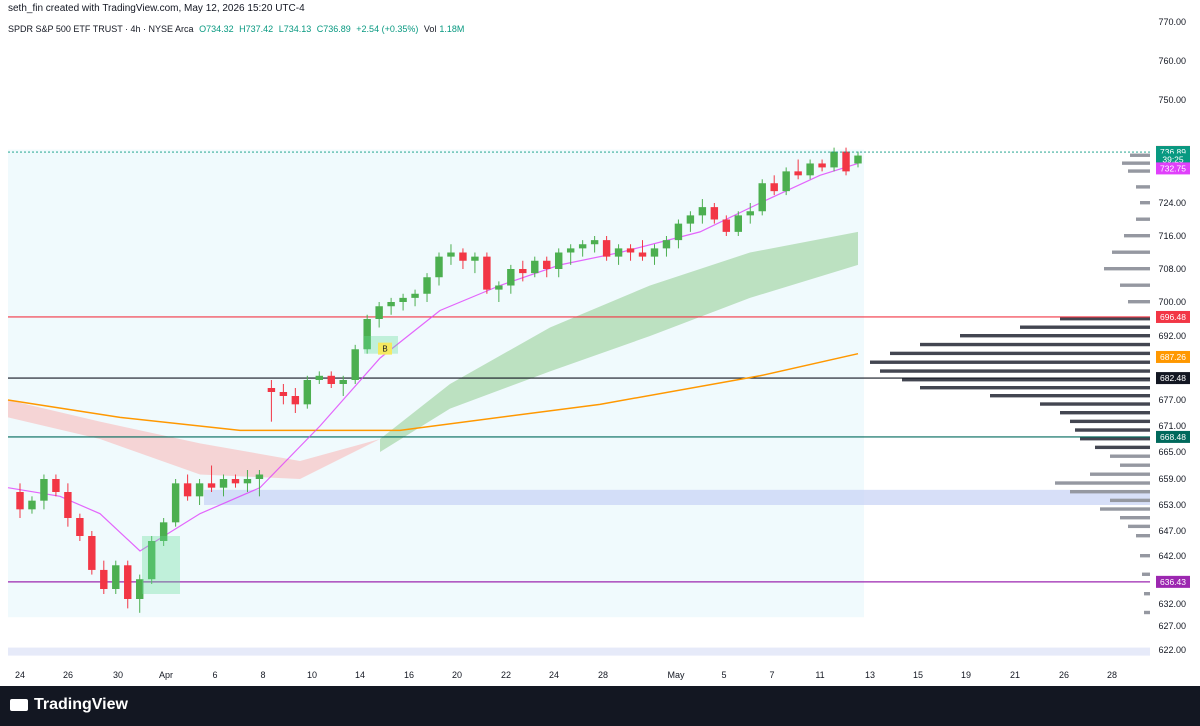 This screenshot has height=726, width=1200. I want to click on tradingview-logo: TradingView, so click(69, 705).